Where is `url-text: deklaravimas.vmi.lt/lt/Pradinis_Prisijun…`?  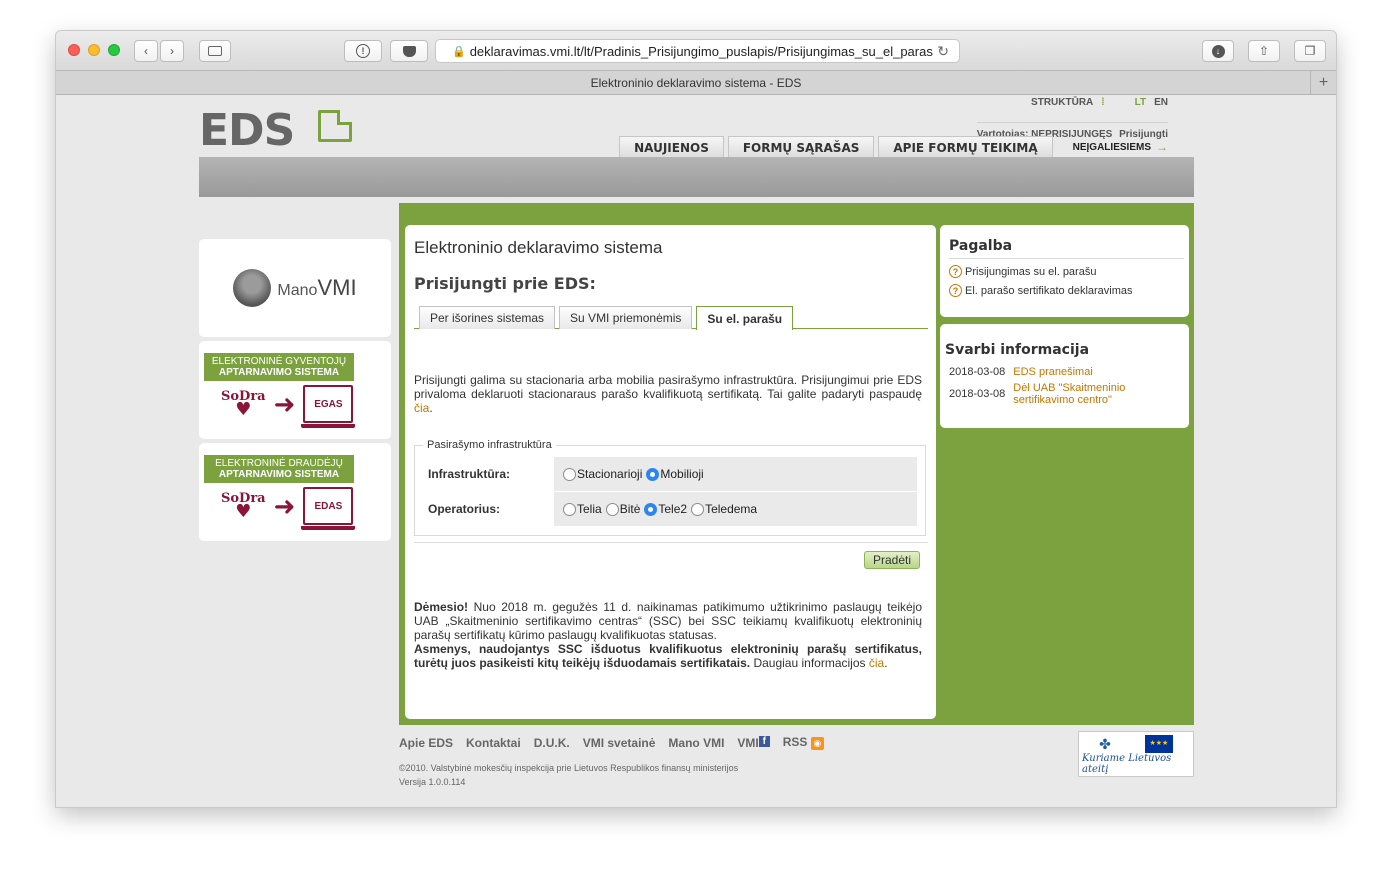
url-text: deklaravimas.vmi.lt/lt/Pradinis_Prisijun… is located at coordinates (701, 51).